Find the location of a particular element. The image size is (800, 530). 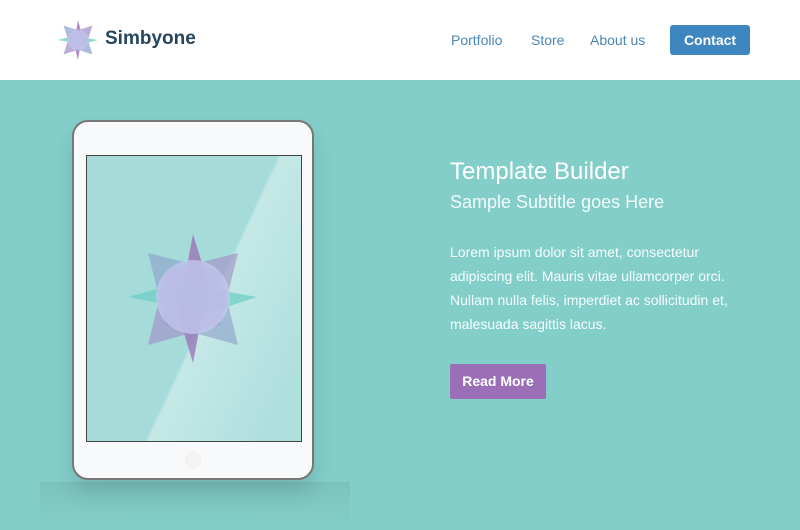

contact-button: Contact is located at coordinates (710, 40).